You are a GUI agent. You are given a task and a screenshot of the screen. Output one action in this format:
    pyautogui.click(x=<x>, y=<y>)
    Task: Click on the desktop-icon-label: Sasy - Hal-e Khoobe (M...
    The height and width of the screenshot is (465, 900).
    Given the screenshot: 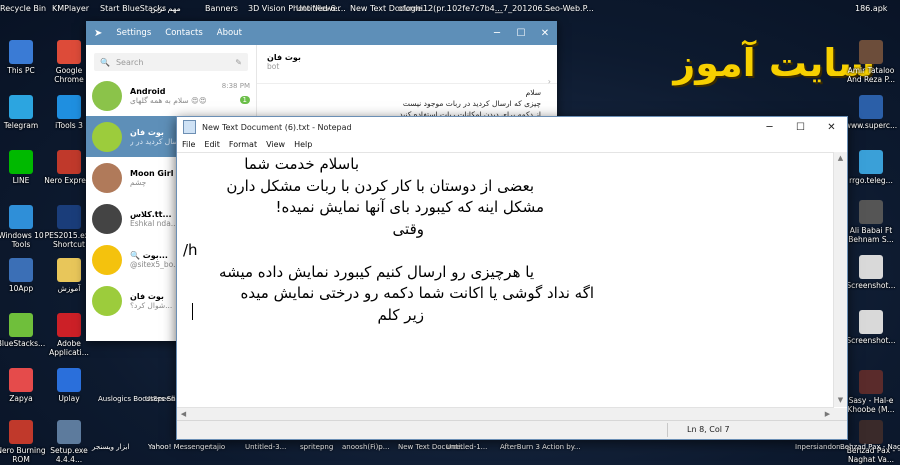 What is the action you would take?
    pyautogui.click(x=871, y=405)
    